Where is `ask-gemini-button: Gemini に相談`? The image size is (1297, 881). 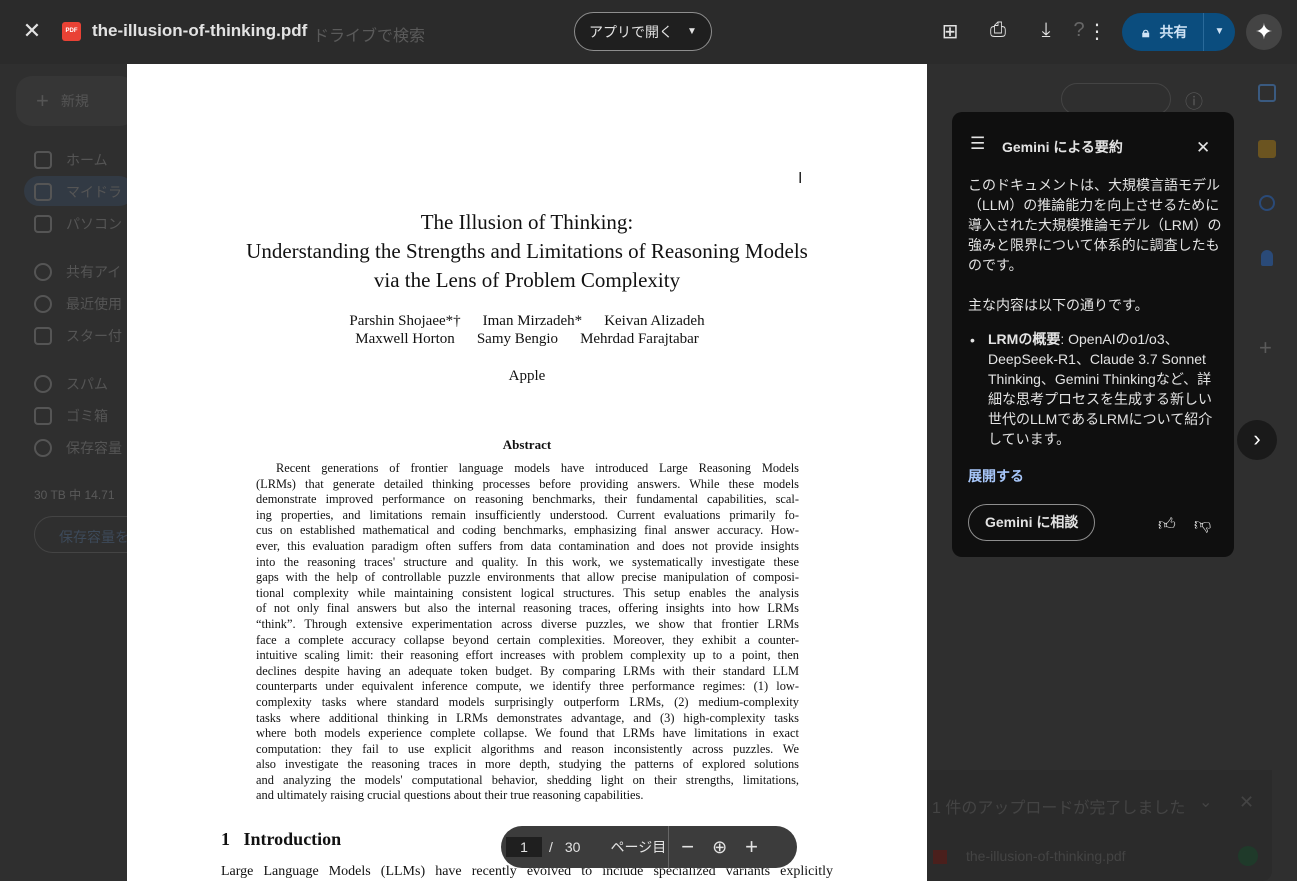
ask-gemini-button: Gemini に相談 is located at coordinates (1032, 522).